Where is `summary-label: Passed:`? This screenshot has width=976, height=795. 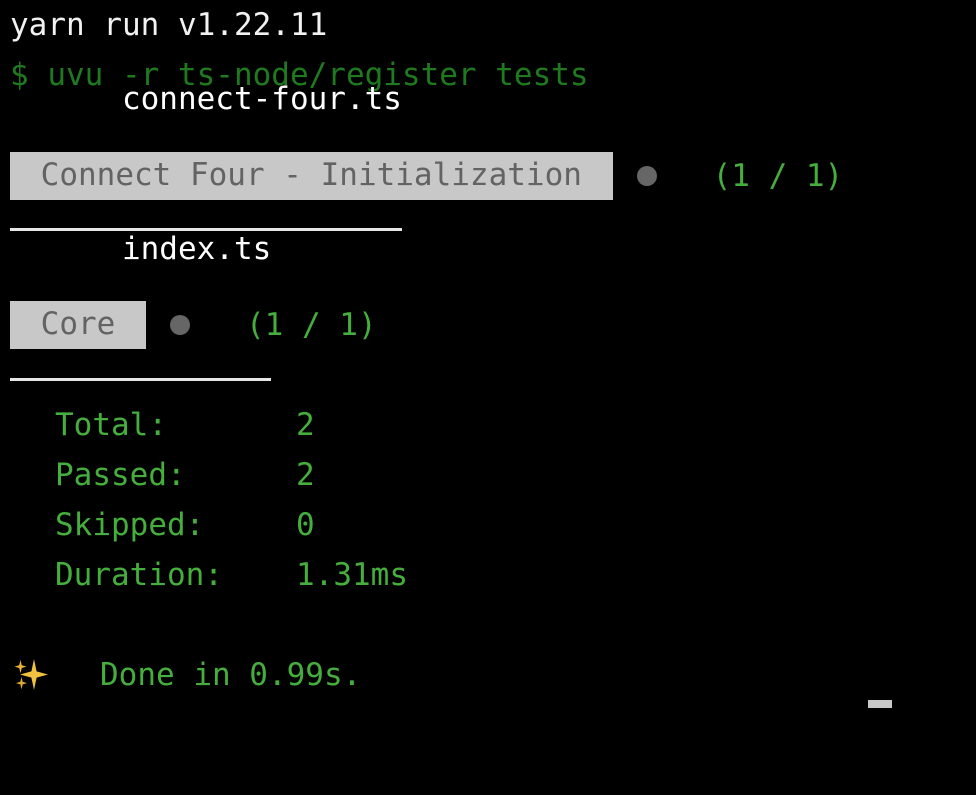
summary-label: Passed: is located at coordinates (120, 475).